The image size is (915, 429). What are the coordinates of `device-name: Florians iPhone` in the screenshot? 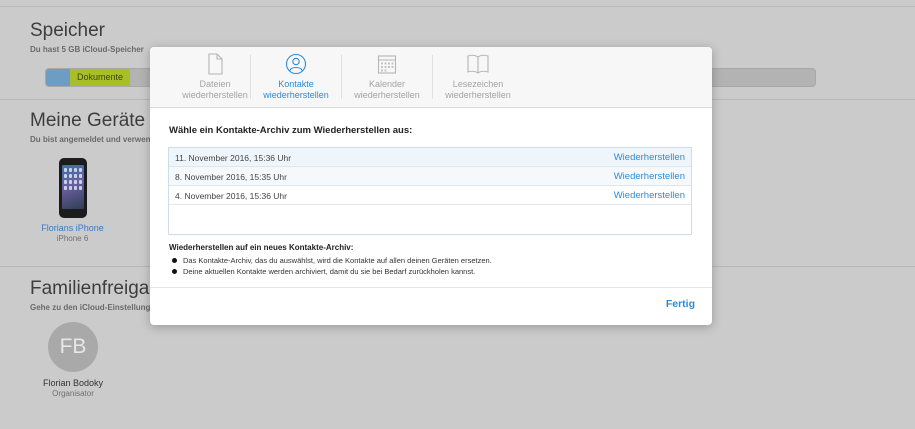 It's located at (72, 228).